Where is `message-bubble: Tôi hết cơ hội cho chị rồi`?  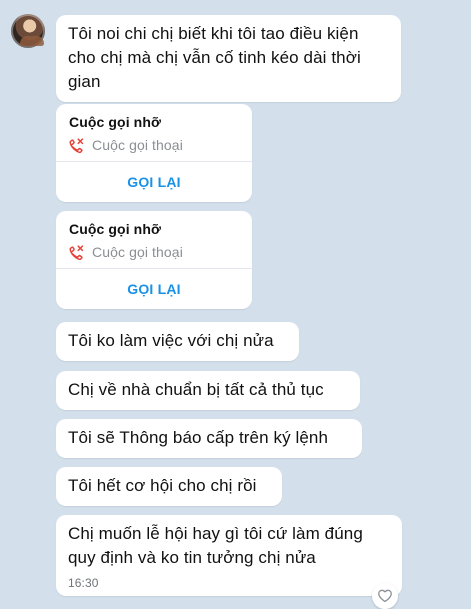 message-bubble: Tôi hết cơ hội cho chị rồi is located at coordinates (169, 486).